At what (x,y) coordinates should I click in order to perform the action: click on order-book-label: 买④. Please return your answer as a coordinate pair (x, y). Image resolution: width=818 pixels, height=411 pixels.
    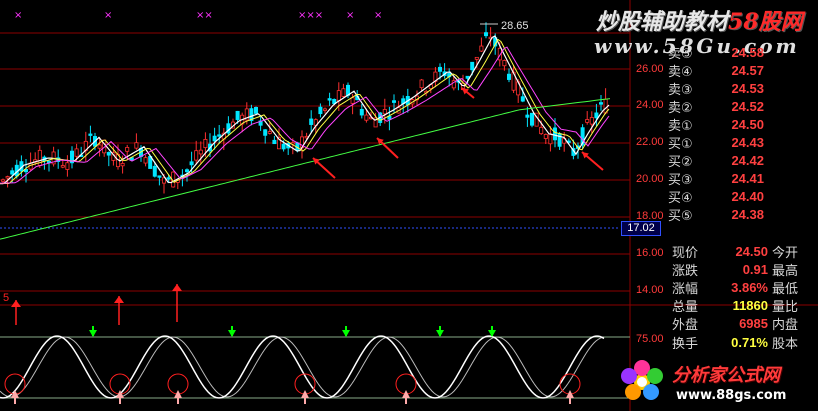
    Looking at the image, I should click on (680, 199).